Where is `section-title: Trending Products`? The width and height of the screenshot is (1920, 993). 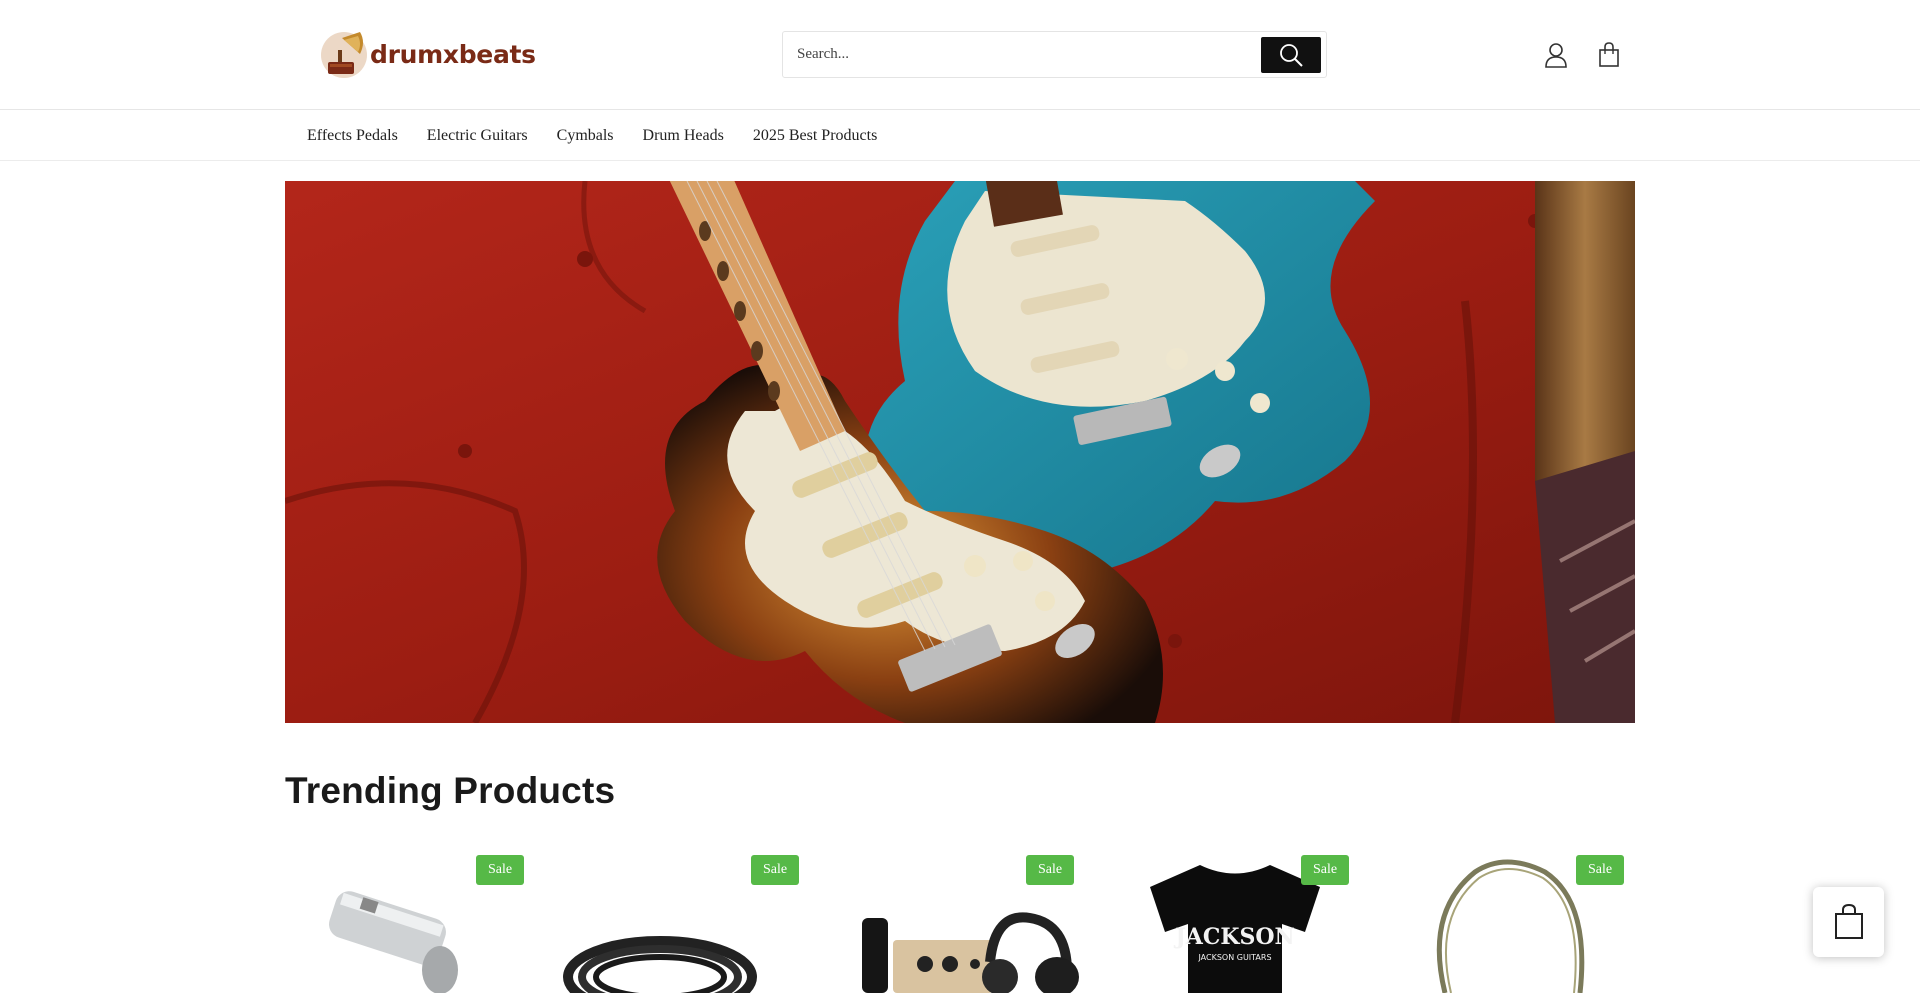 section-title: Trending Products is located at coordinates (450, 790).